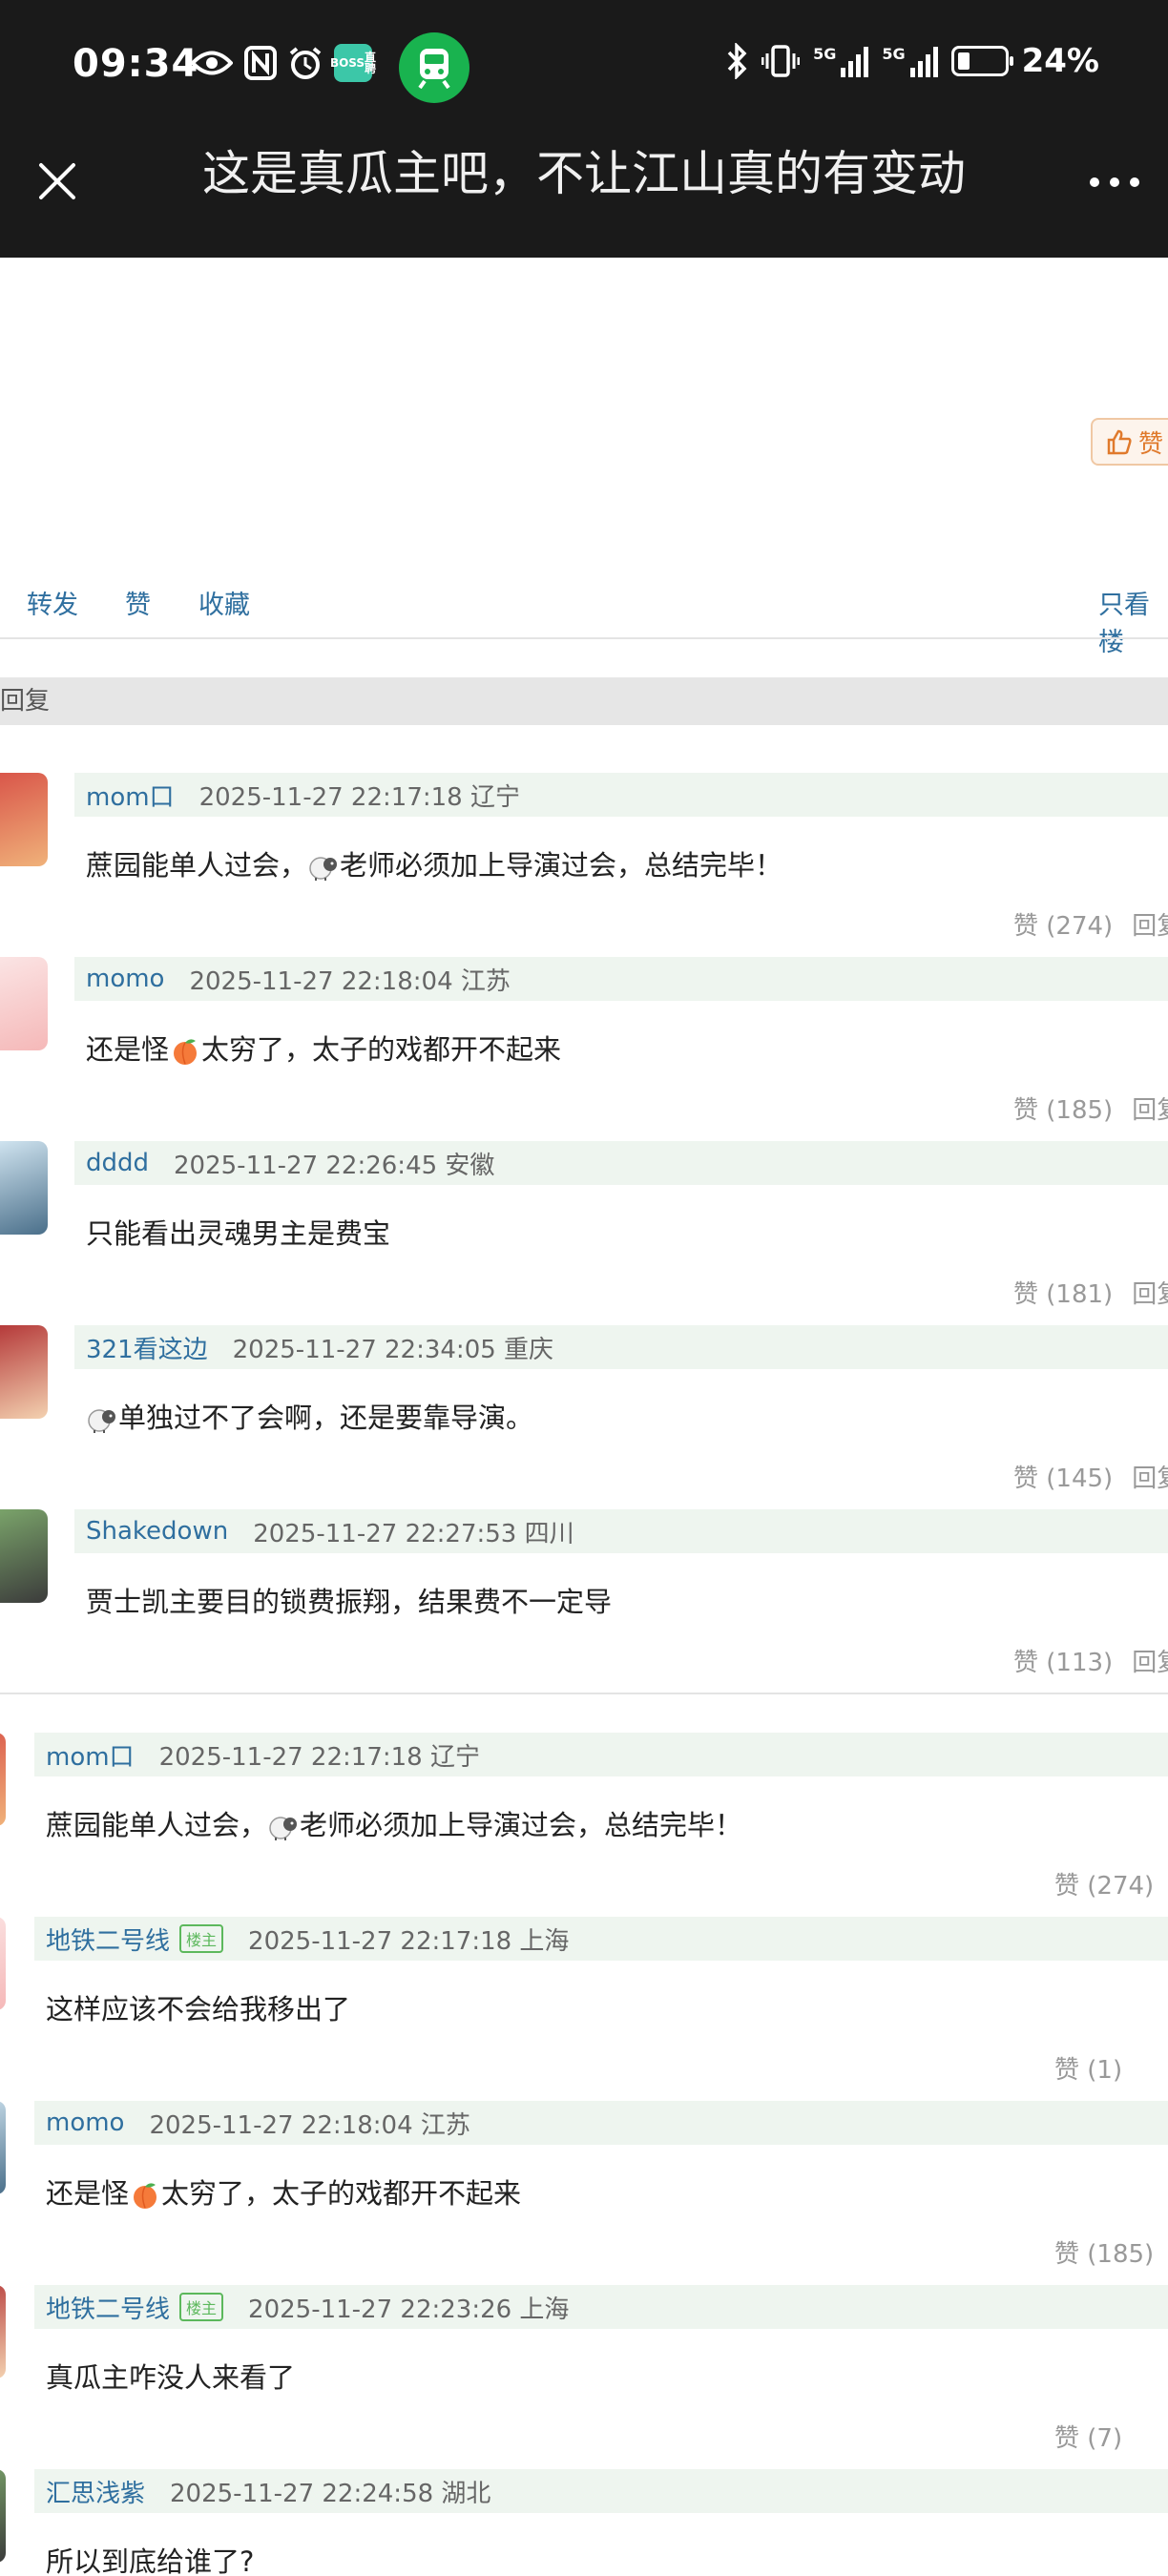 Image resolution: width=1168 pixels, height=2576 pixels. I want to click on comment-item: 汇思浅紫 2025-11-27 22:24:58 湖北所以到底给谁了?, so click(584, 2522).